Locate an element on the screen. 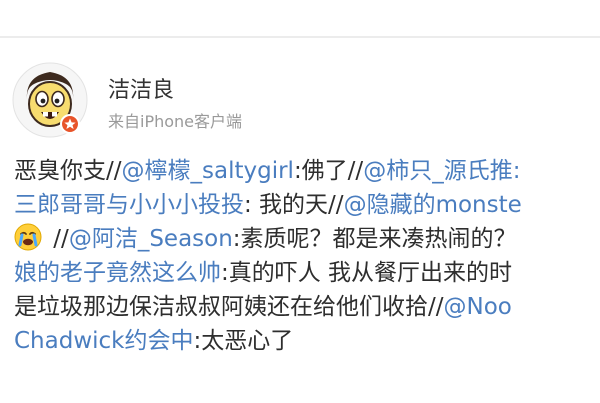  post-text: 恶臭你支// is located at coordinates (68, 171).